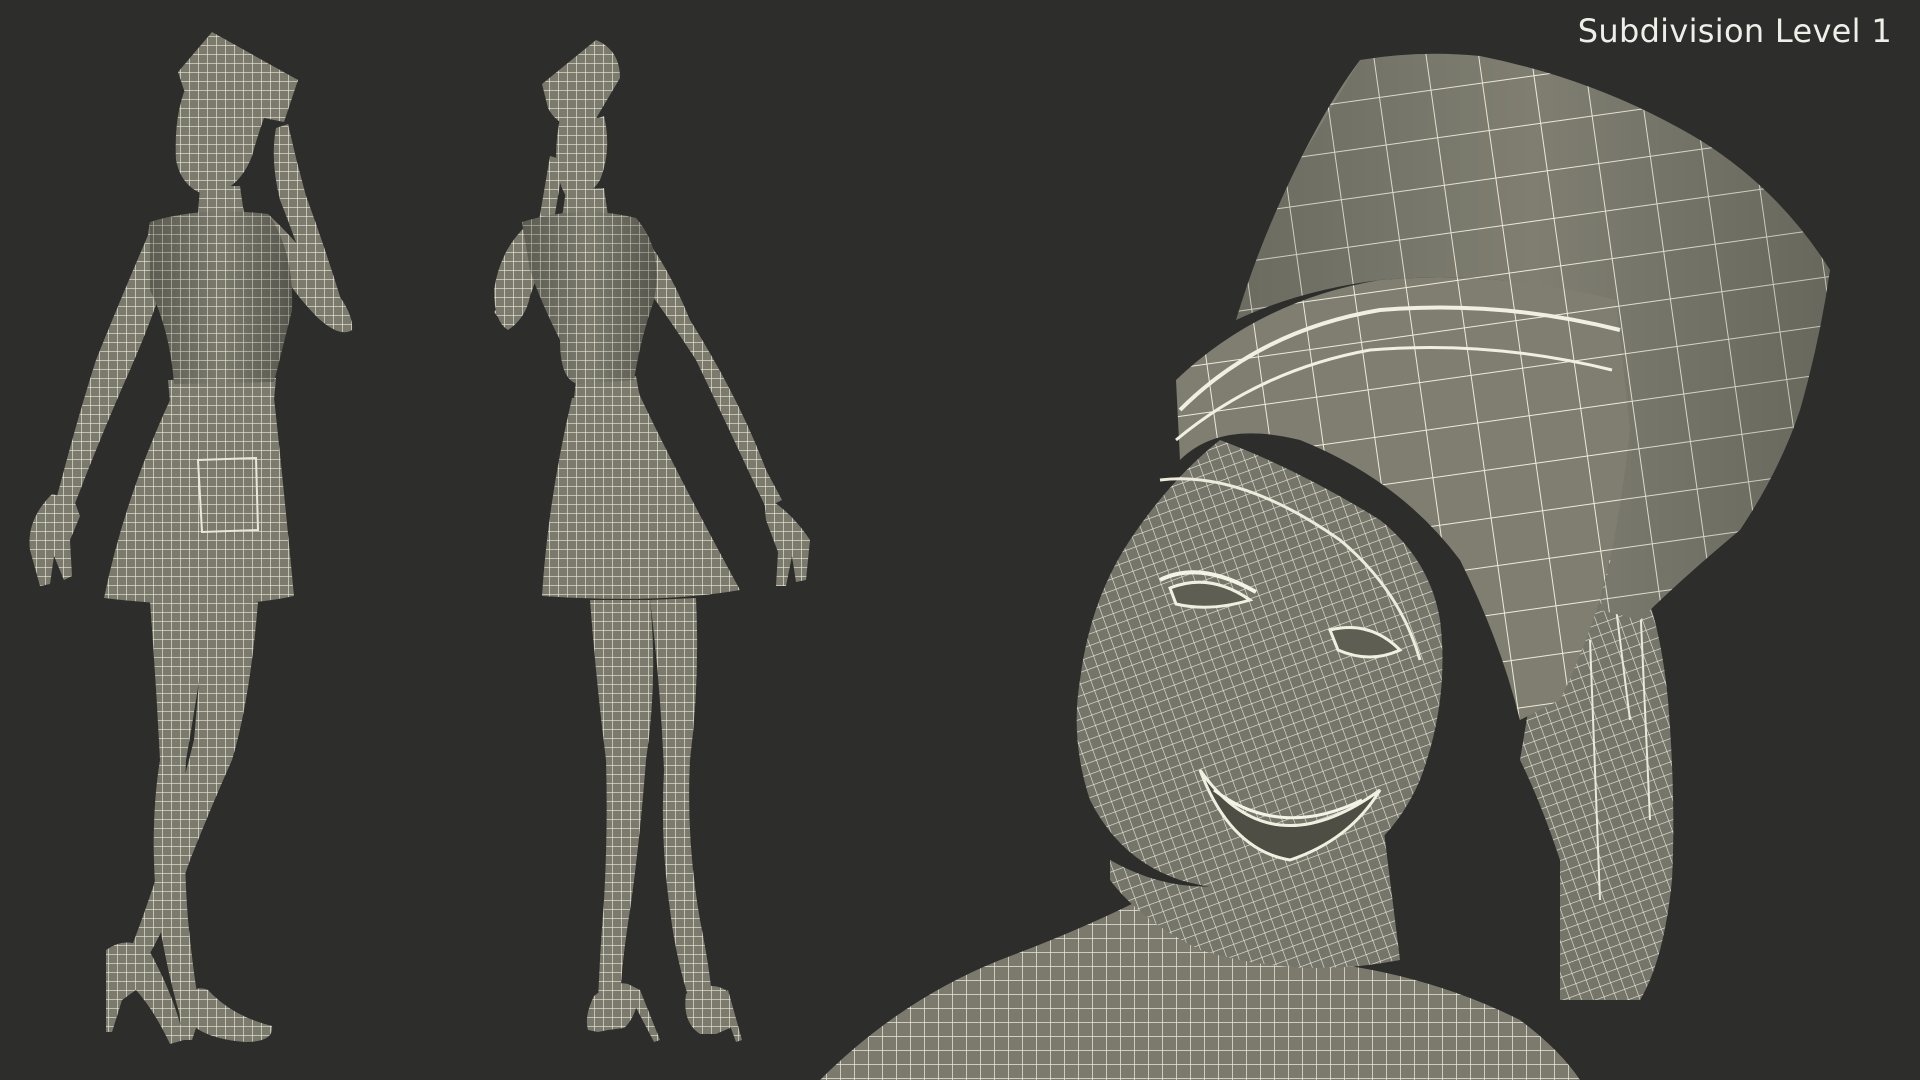 This screenshot has width=1920, height=1080. Describe the element at coordinates (225, 1015) in the screenshot. I see `figure-front-shoe-left` at that location.